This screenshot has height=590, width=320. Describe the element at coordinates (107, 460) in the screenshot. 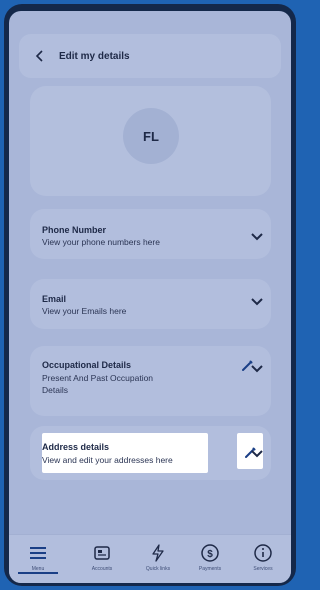

I see `card-subtitle: View and edit your addresses here` at that location.